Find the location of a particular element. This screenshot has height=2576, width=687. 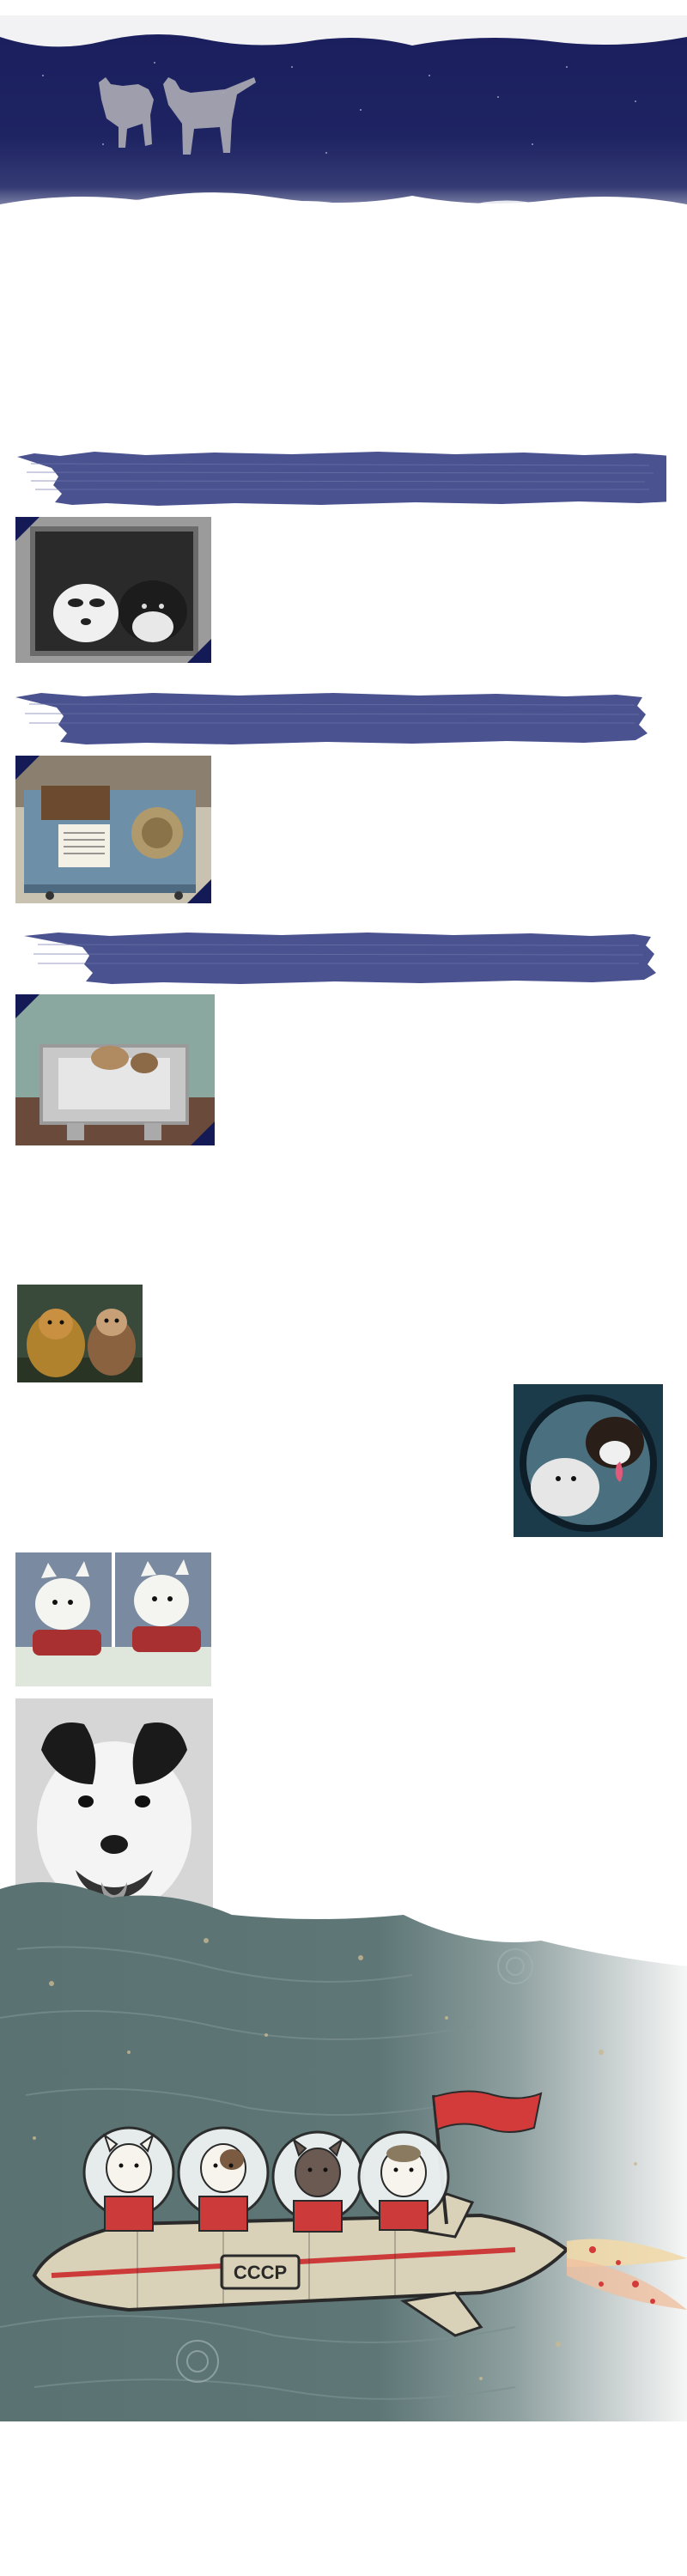

gallery-photo-dogs-in-porthole is located at coordinates (588, 1460).